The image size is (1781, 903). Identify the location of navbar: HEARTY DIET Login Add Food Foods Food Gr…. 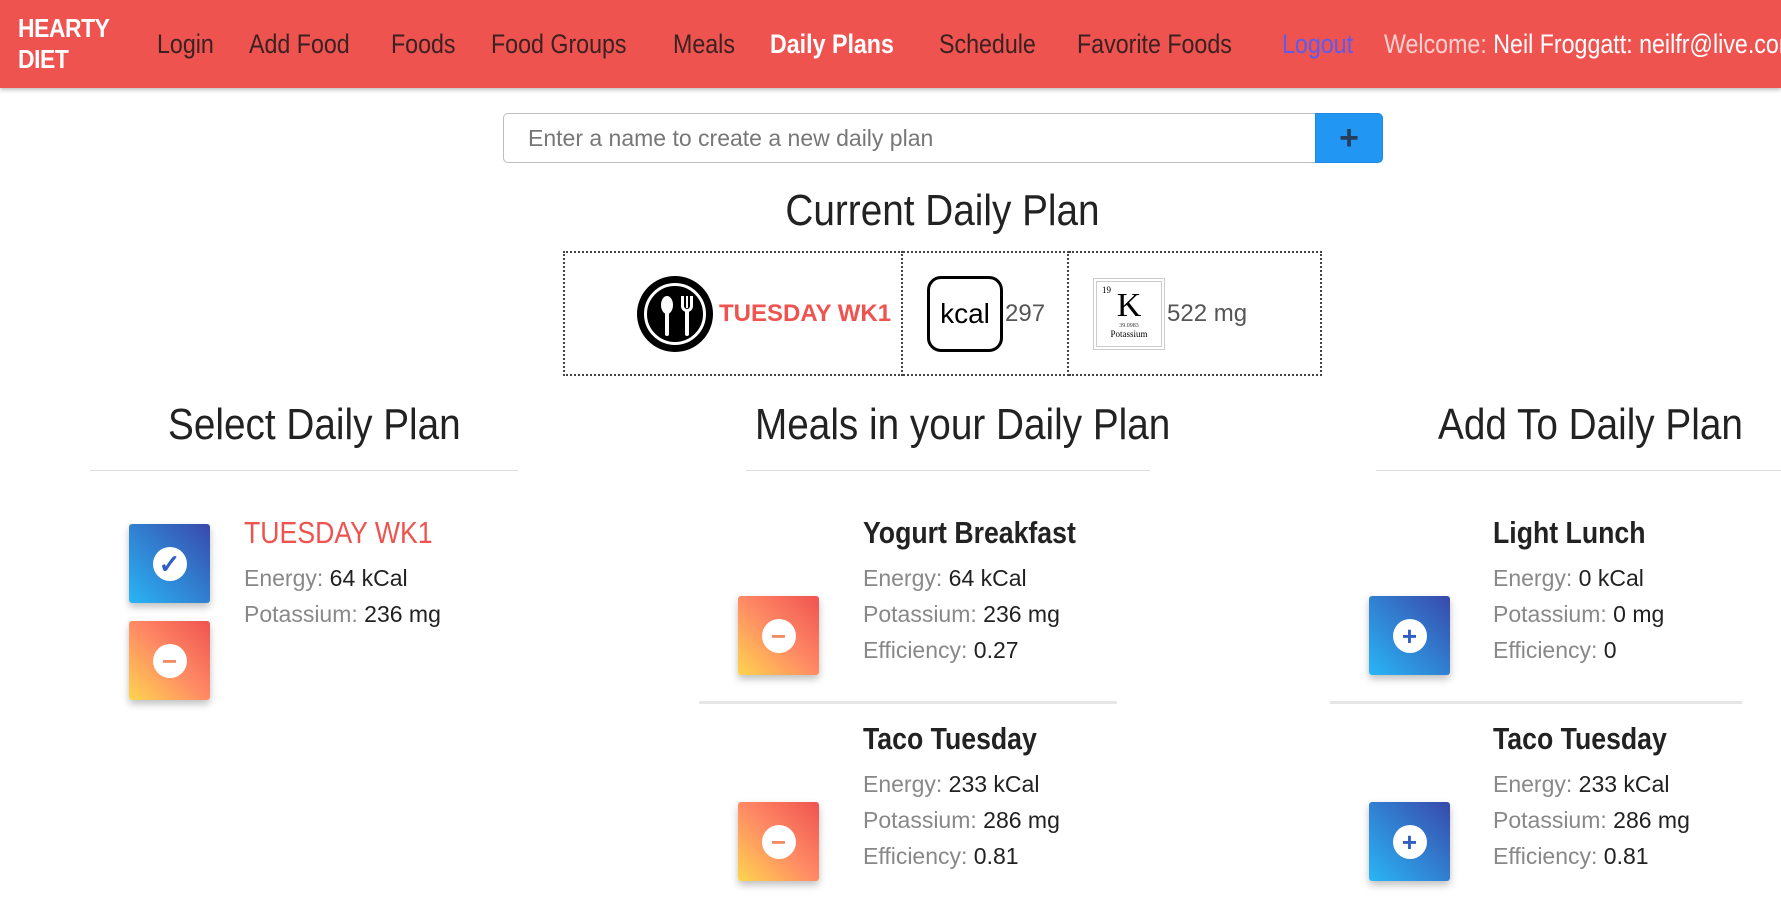
(890, 44).